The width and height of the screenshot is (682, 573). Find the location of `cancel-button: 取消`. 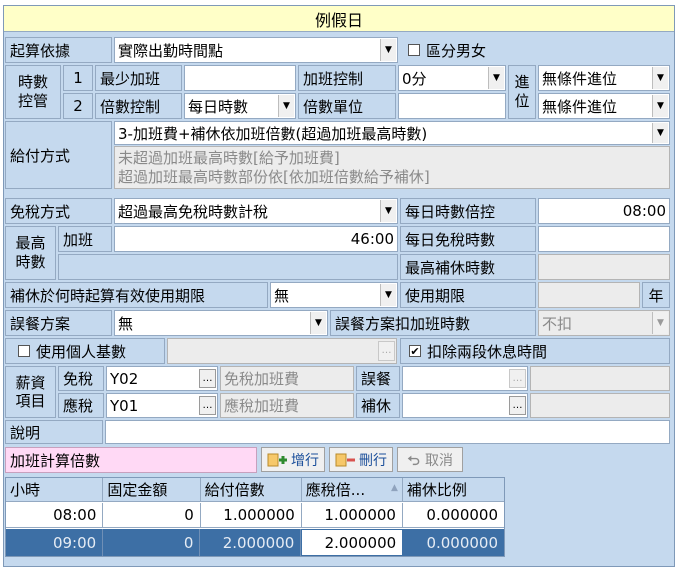

cancel-button: 取消 is located at coordinates (430, 459).